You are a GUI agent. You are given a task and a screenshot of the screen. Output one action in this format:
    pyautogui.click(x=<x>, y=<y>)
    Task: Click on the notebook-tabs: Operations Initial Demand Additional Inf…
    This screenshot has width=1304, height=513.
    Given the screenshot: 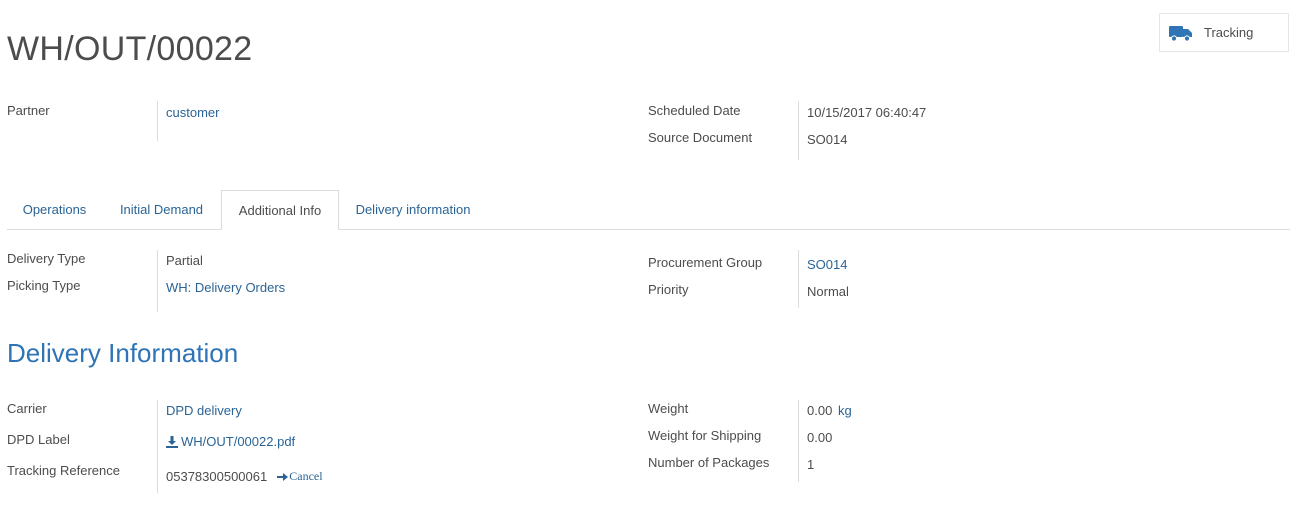 What is the action you would take?
    pyautogui.click(x=648, y=210)
    